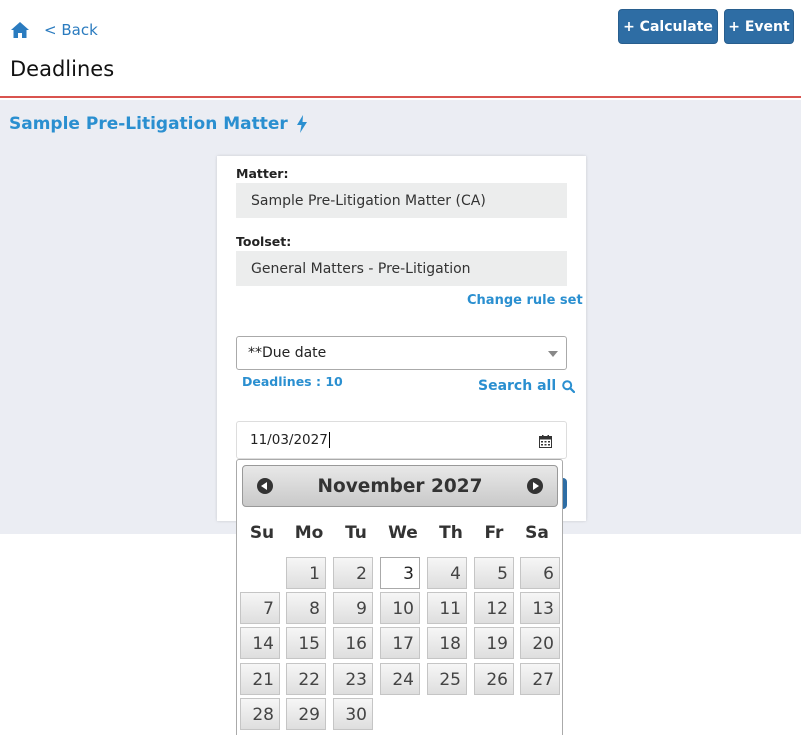 This screenshot has width=801, height=735. Describe the element at coordinates (401, 440) in the screenshot. I see `date-input: 11/03/2027` at that location.